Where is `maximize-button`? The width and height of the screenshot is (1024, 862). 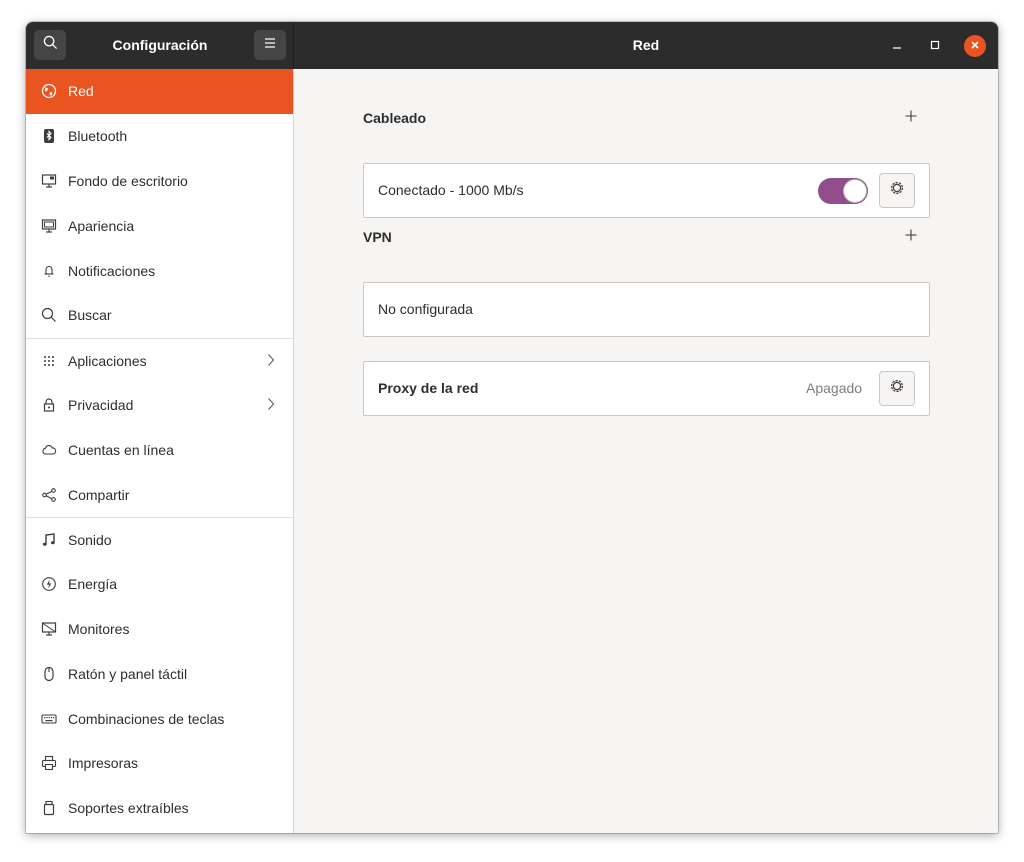
maximize-button is located at coordinates (935, 46).